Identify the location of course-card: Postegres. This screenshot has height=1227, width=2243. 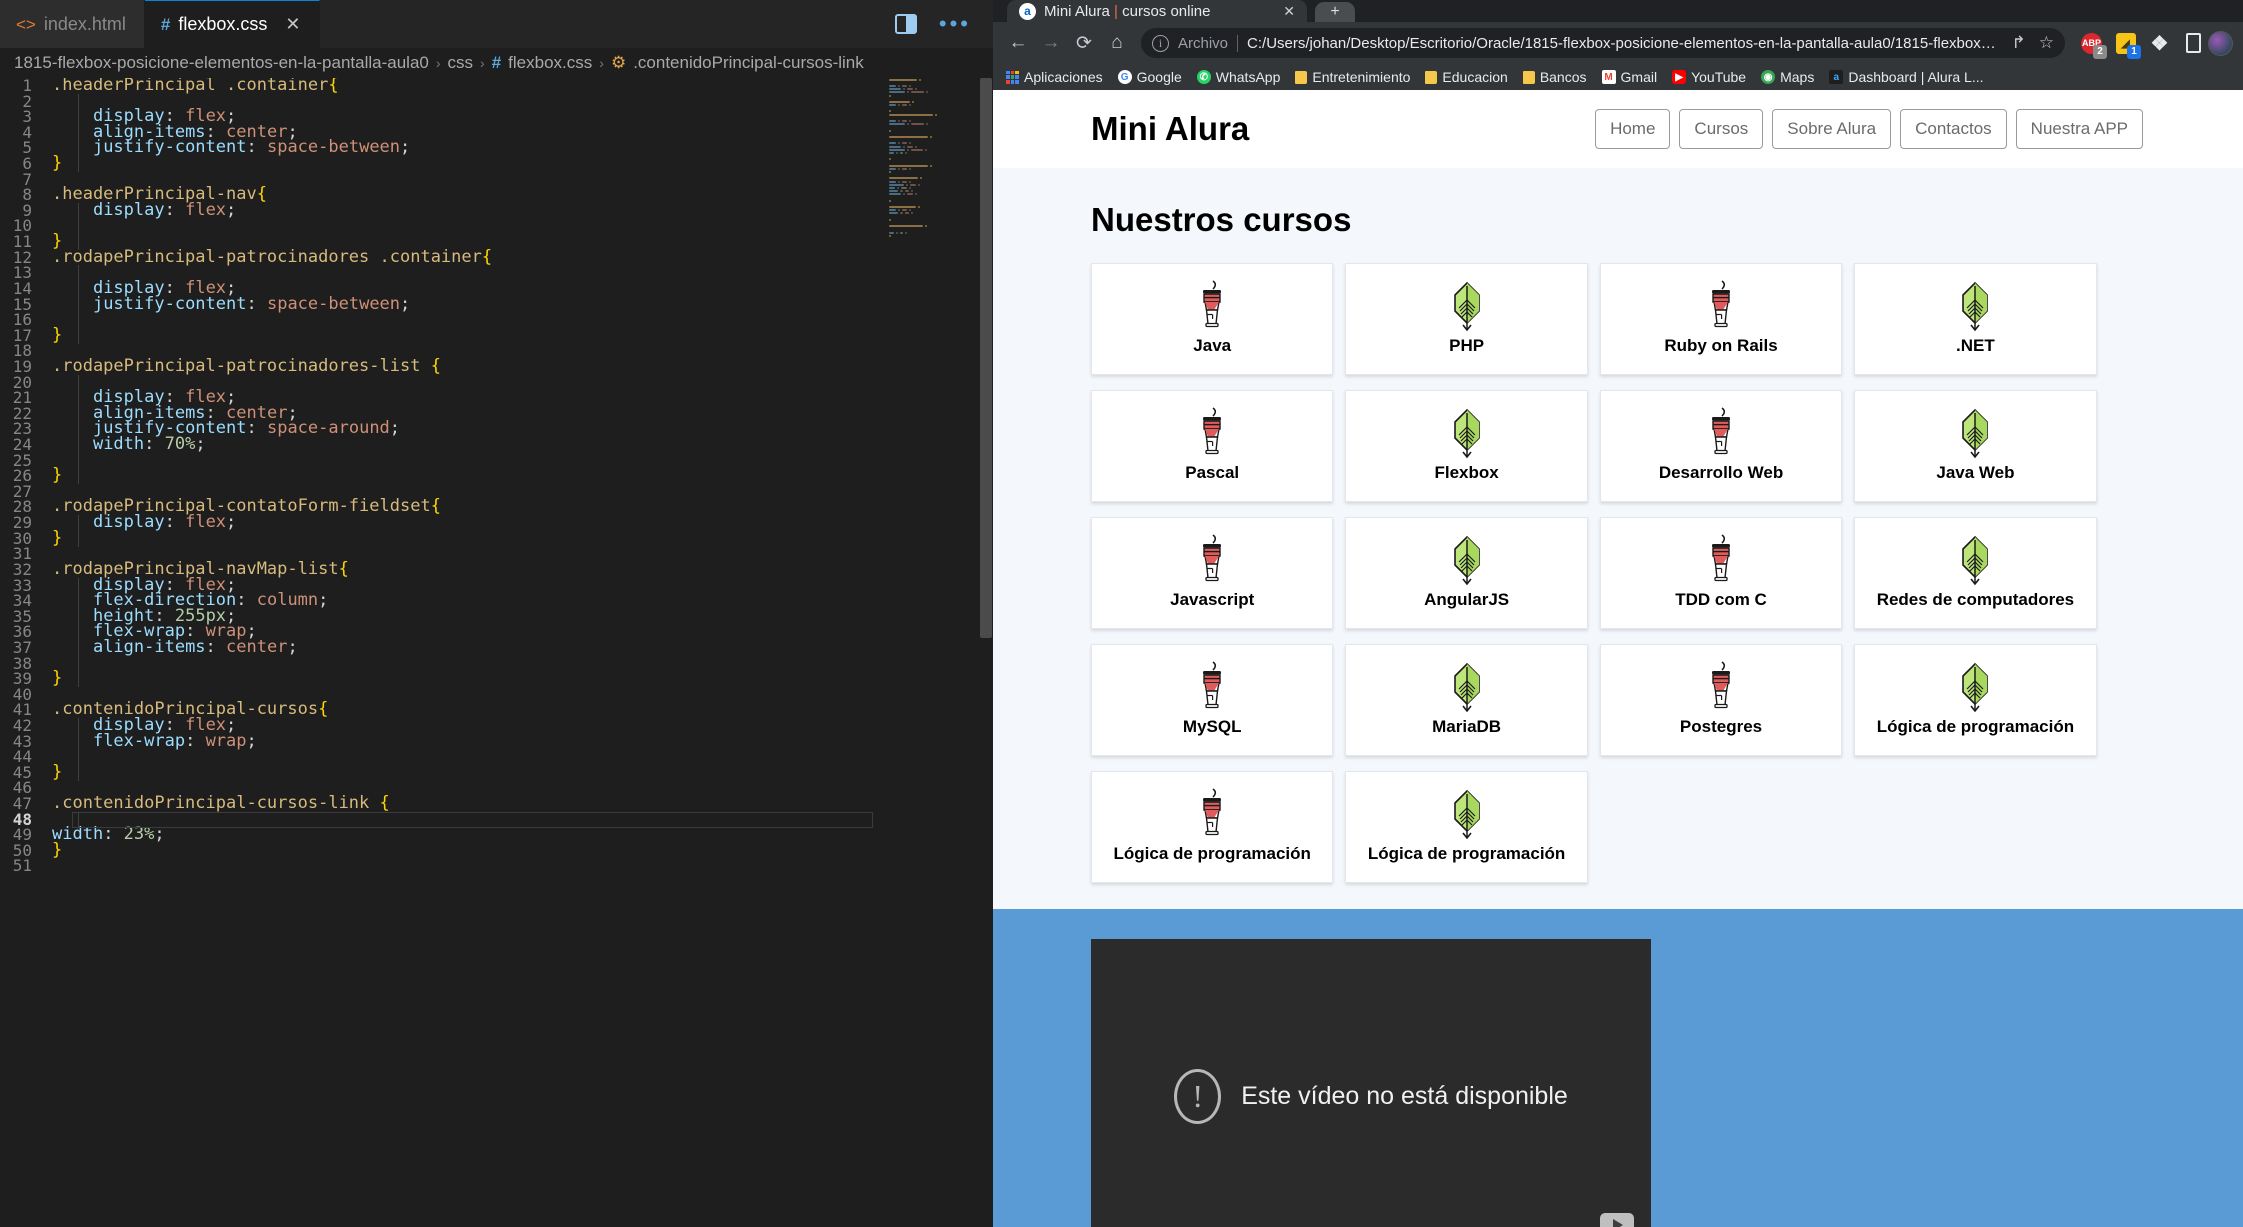
(1721, 700).